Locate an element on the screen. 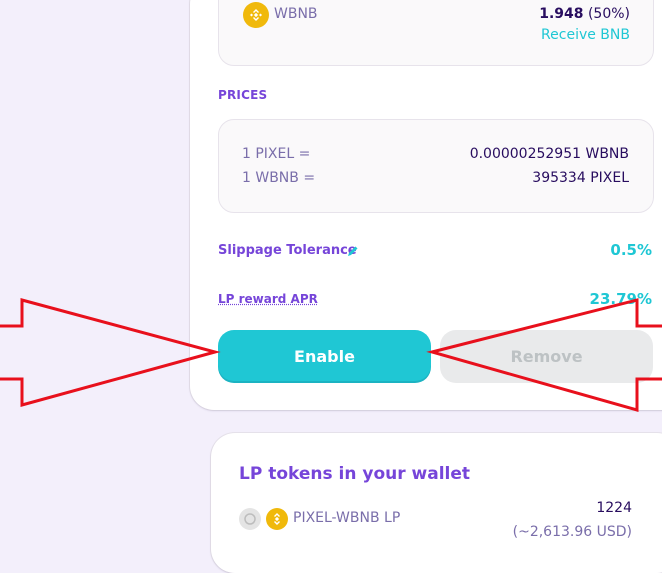  token-amount: 1.948 (50%) is located at coordinates (584, 14).